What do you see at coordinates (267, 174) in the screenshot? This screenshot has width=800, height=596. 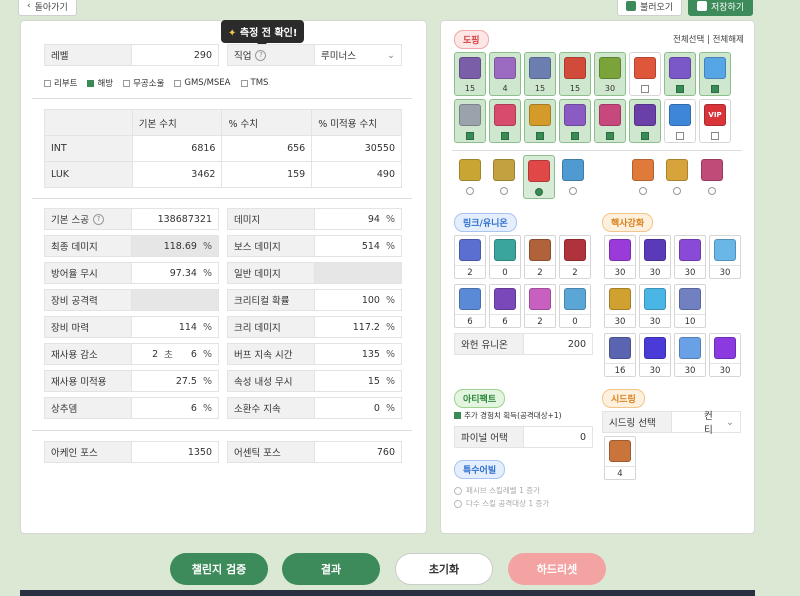 I see `stat-input: 159` at bounding box center [267, 174].